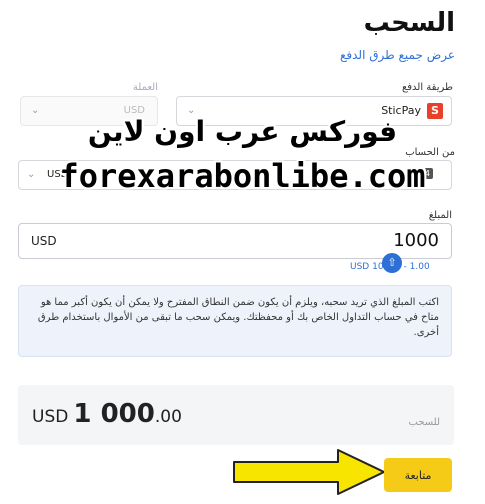 The height and width of the screenshot is (504, 485). What do you see at coordinates (392, 263) in the screenshot?
I see `scroll-up-icon: ⇧` at bounding box center [392, 263].